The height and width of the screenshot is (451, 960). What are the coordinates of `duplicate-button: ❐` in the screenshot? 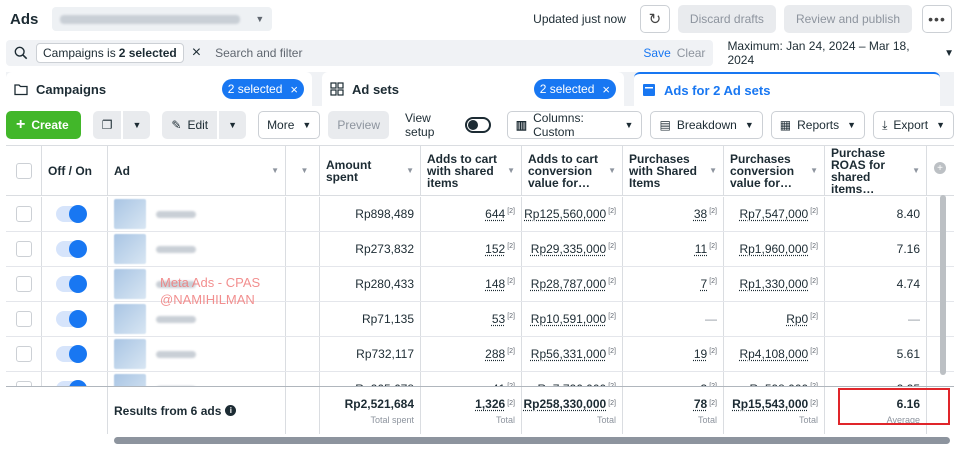 It's located at (107, 125).